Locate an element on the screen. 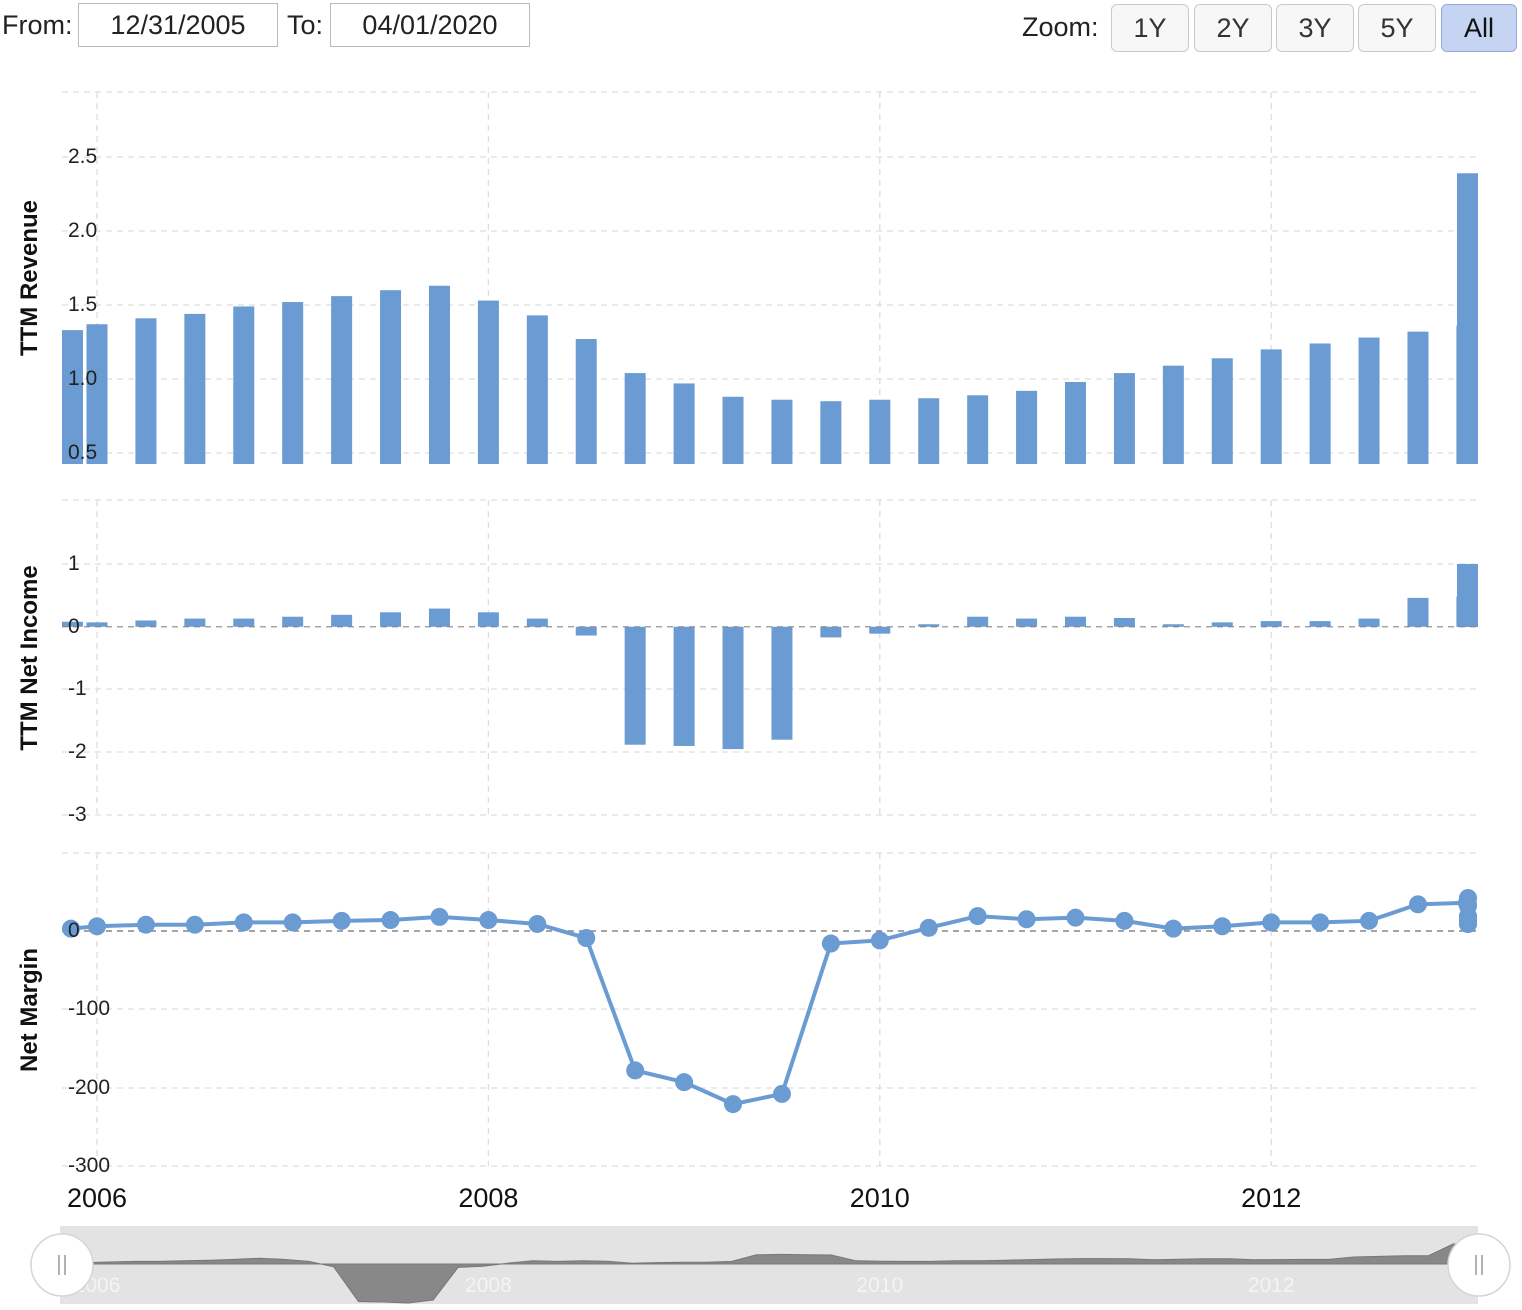  navigator: 2006200820102012201420162018 is located at coordinates (776, 1265).